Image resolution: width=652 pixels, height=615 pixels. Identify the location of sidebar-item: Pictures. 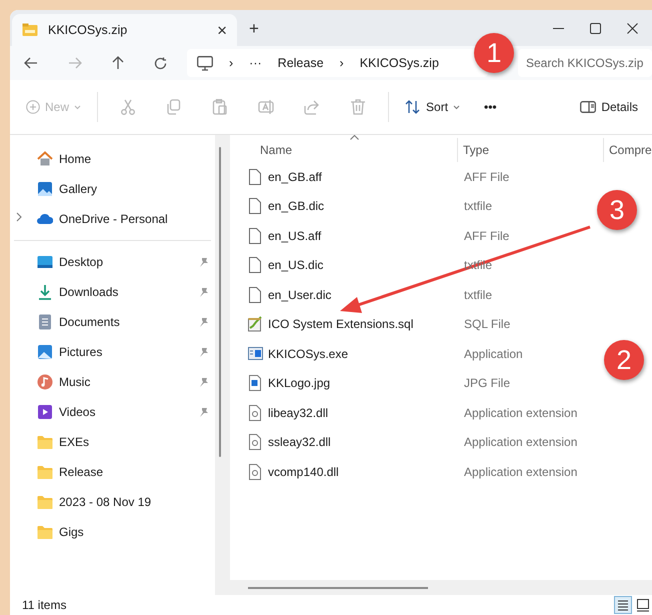
(126, 352).